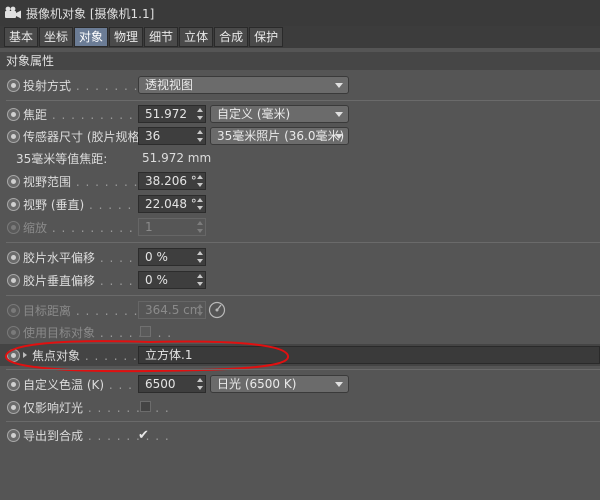 The width and height of the screenshot is (600, 500). Describe the element at coordinates (13, 13) in the screenshot. I see `camera-icon` at that location.